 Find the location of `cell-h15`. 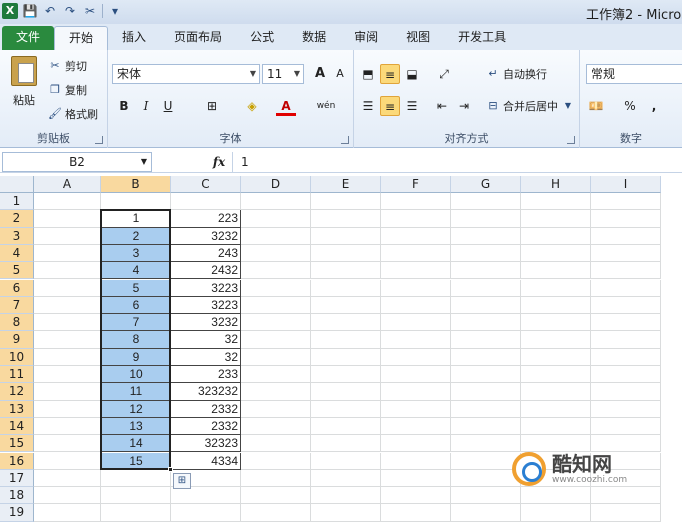

cell-h15 is located at coordinates (556, 444).